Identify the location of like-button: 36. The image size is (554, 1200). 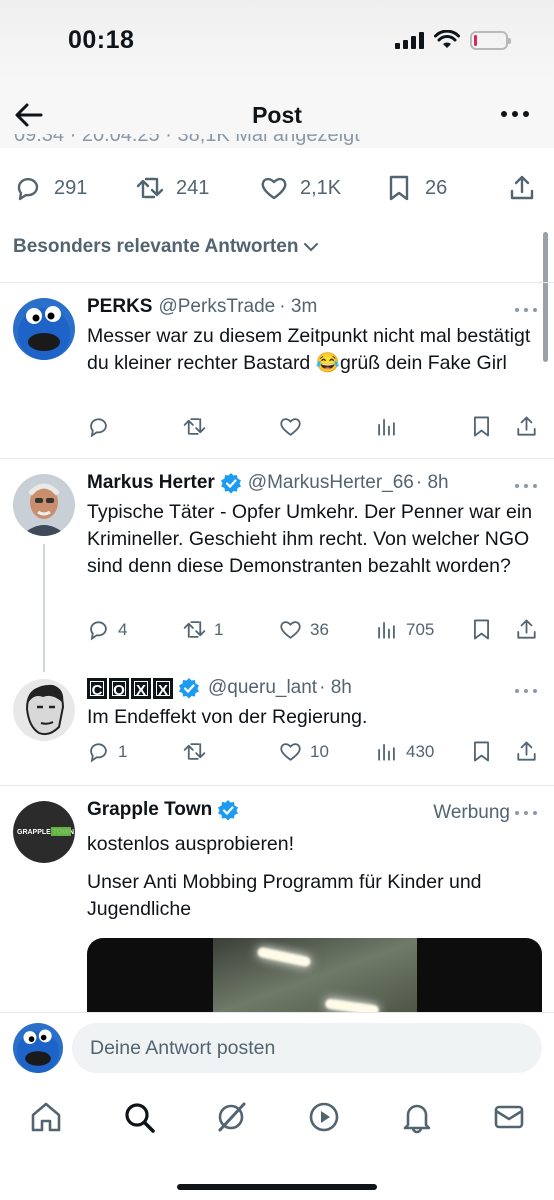
(304, 629).